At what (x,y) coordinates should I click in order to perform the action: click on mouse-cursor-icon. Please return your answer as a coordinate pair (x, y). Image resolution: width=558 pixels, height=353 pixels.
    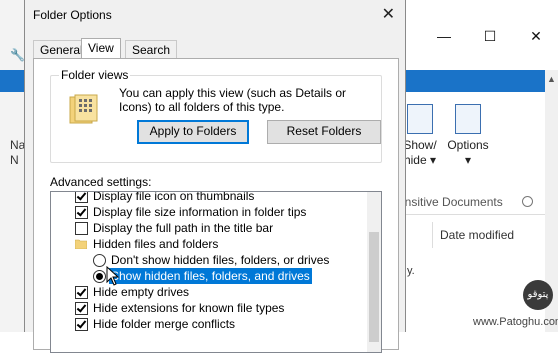
    Looking at the image, I should click on (113, 276).